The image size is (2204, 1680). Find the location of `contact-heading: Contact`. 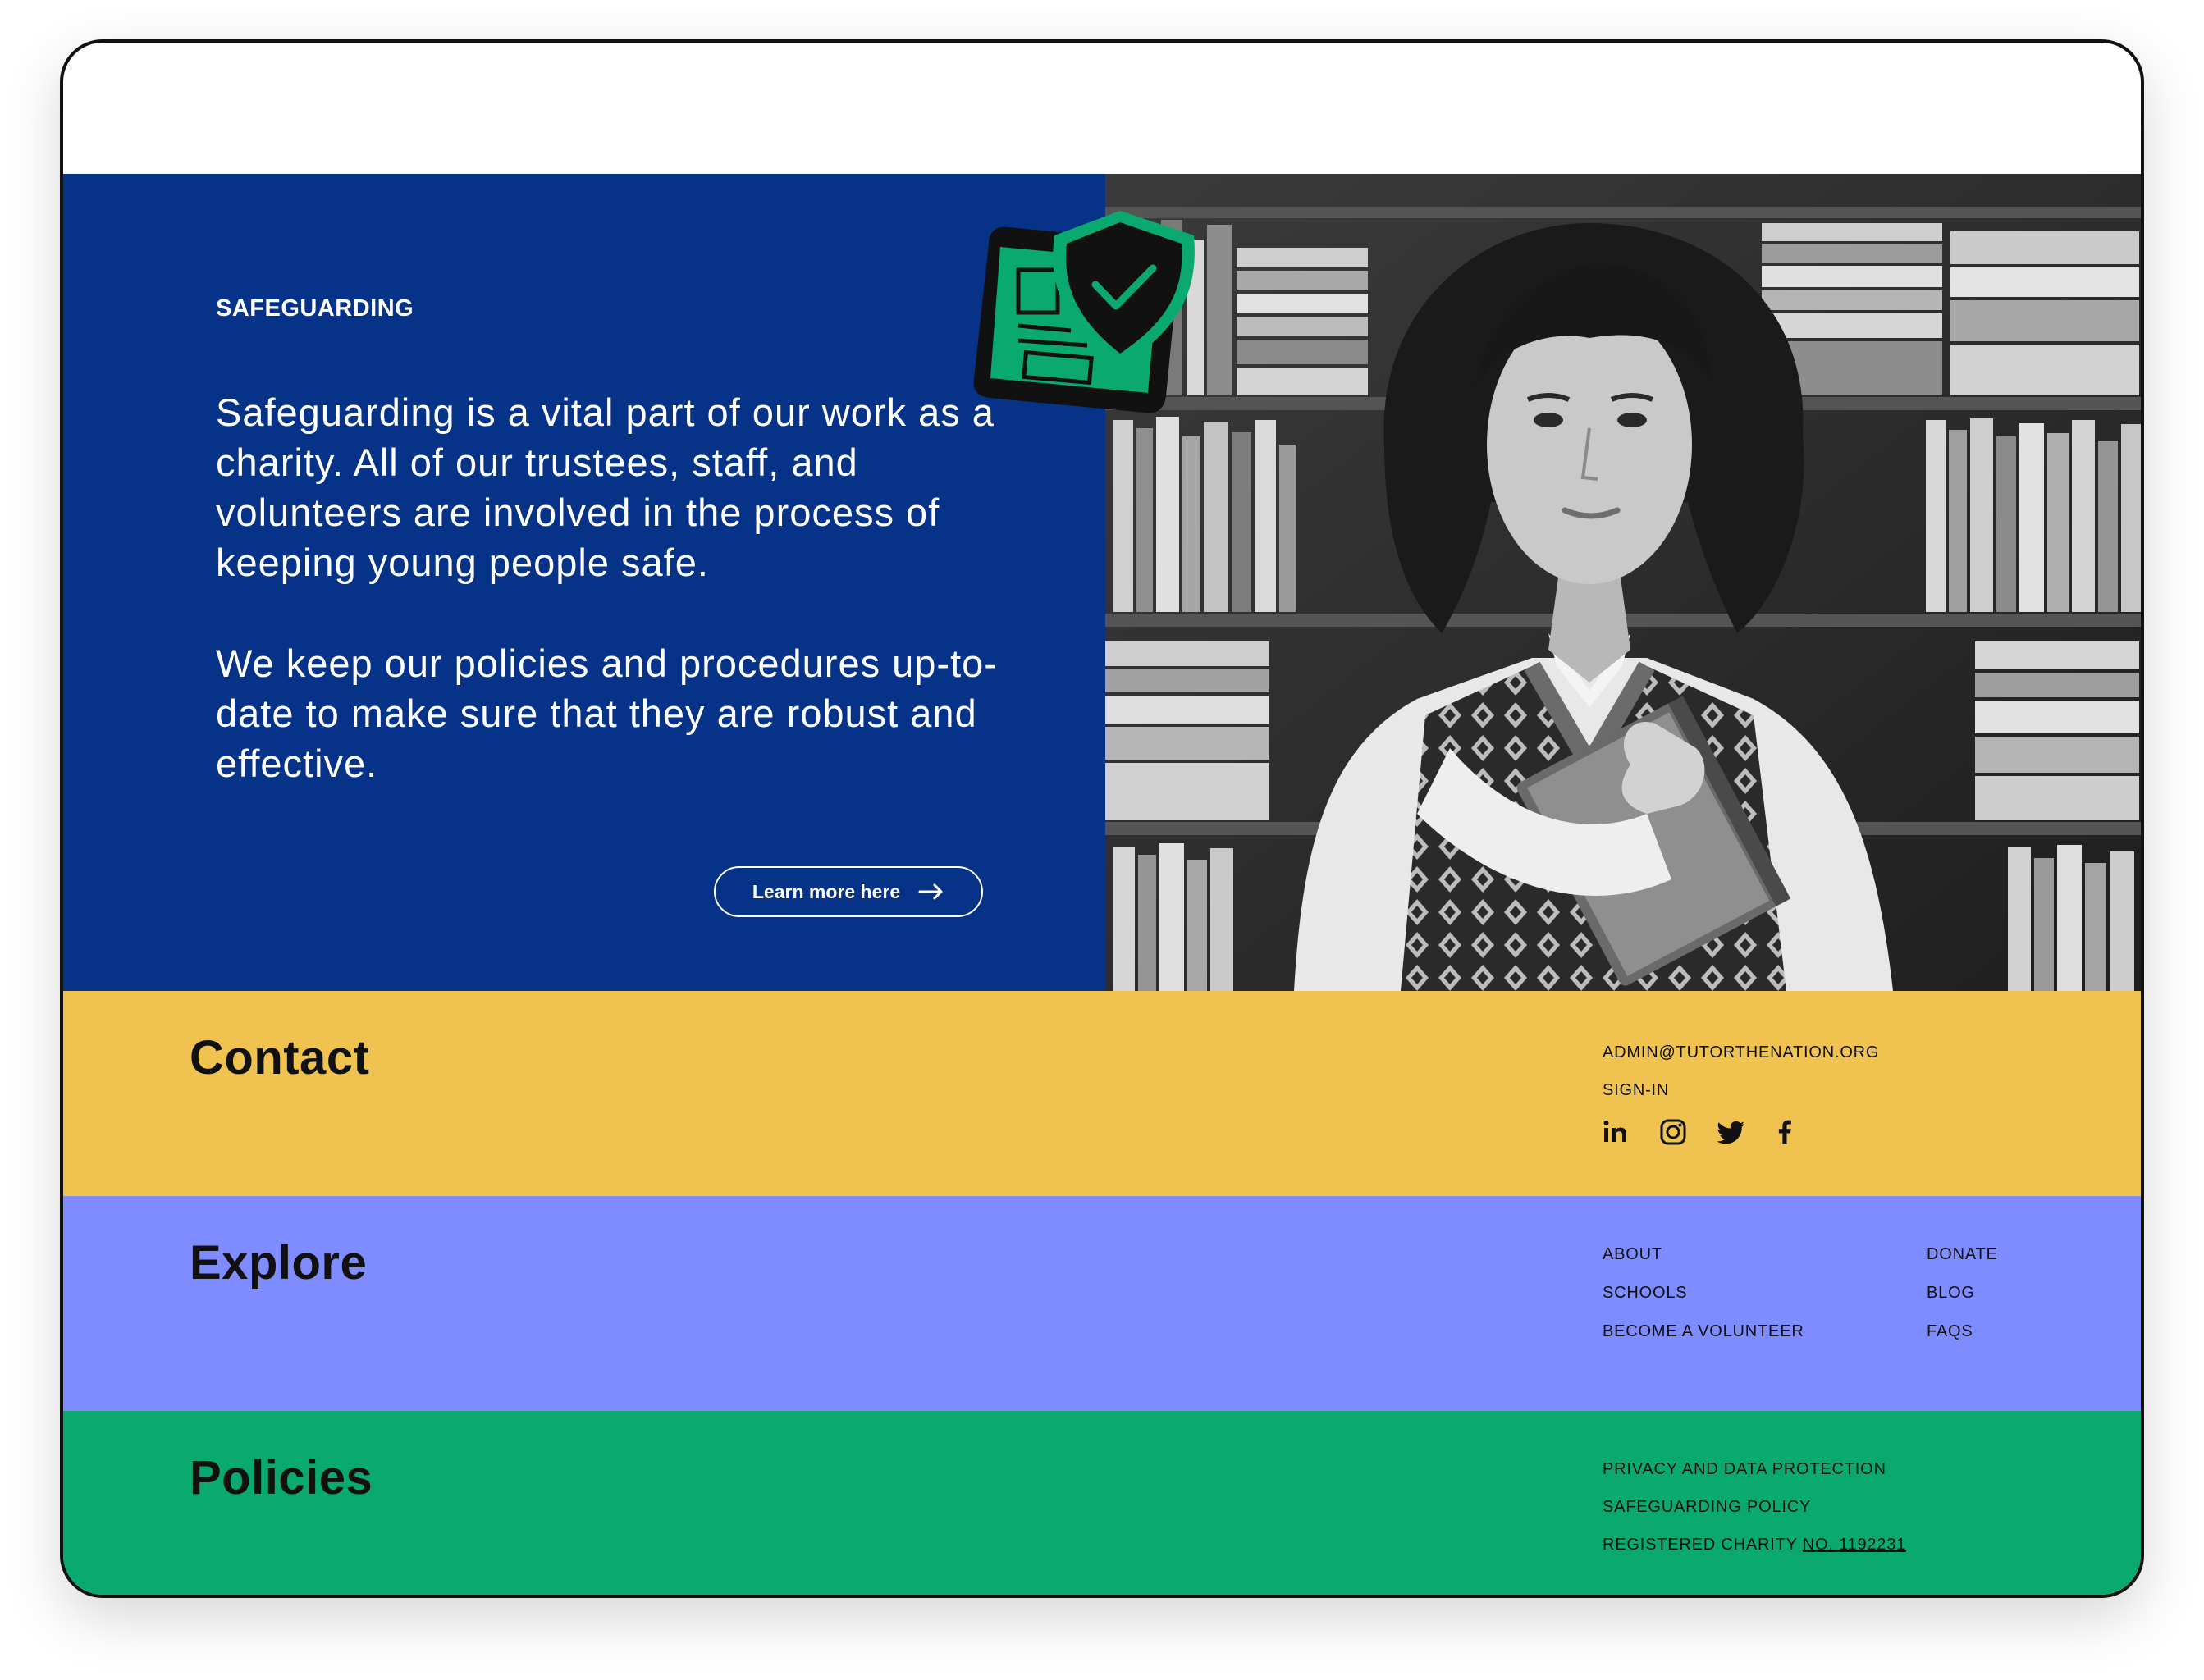

contact-heading: Contact is located at coordinates (280, 1058).